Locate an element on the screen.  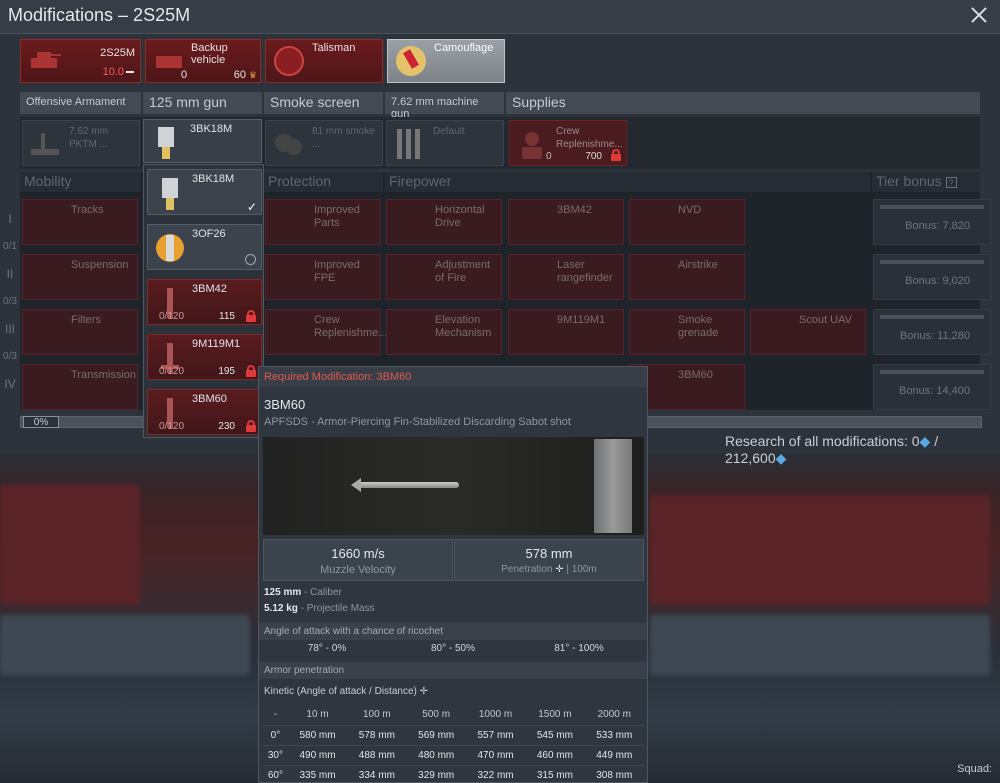
mod-elevation-mechanism: Elevation Mechanism is located at coordinates (444, 332).